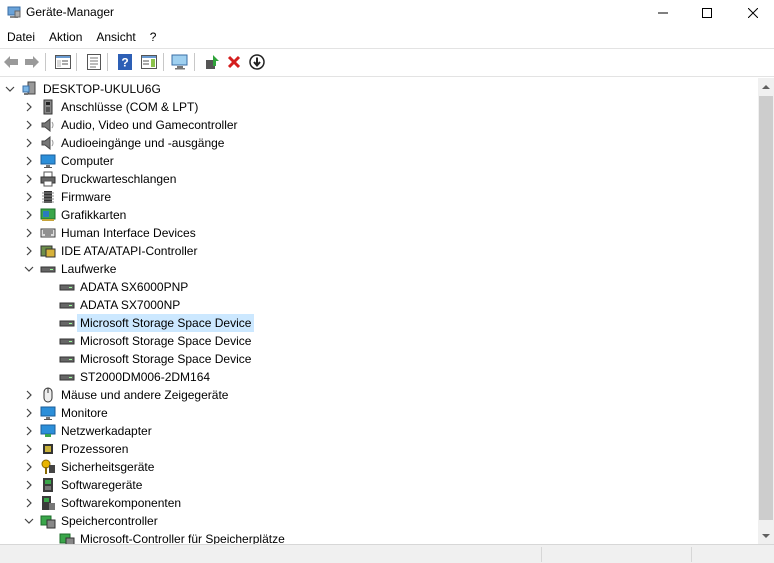 The width and height of the screenshot is (774, 563). I want to click on tree-category-anschl-sse-com-lpt: Anschlüsse (COM & LPT), so click(100, 107).